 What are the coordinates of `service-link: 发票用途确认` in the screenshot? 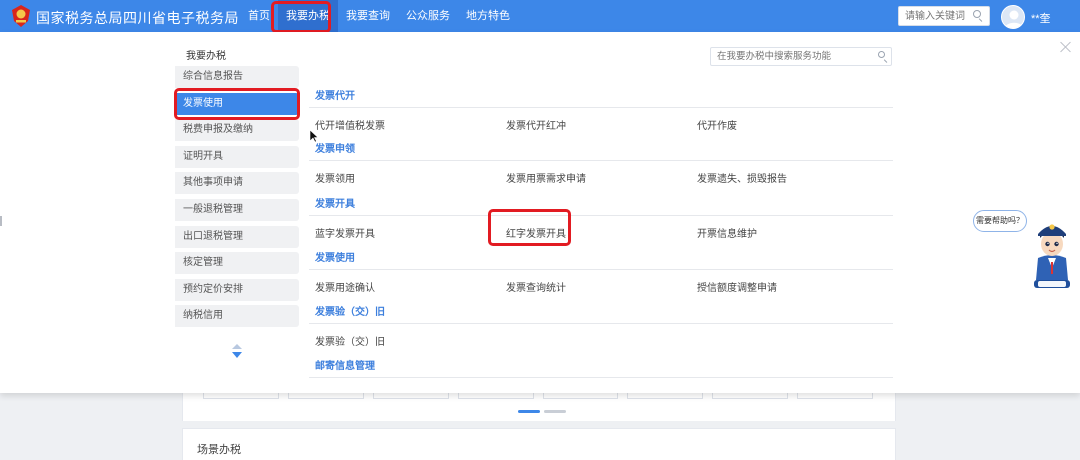 It's located at (345, 286).